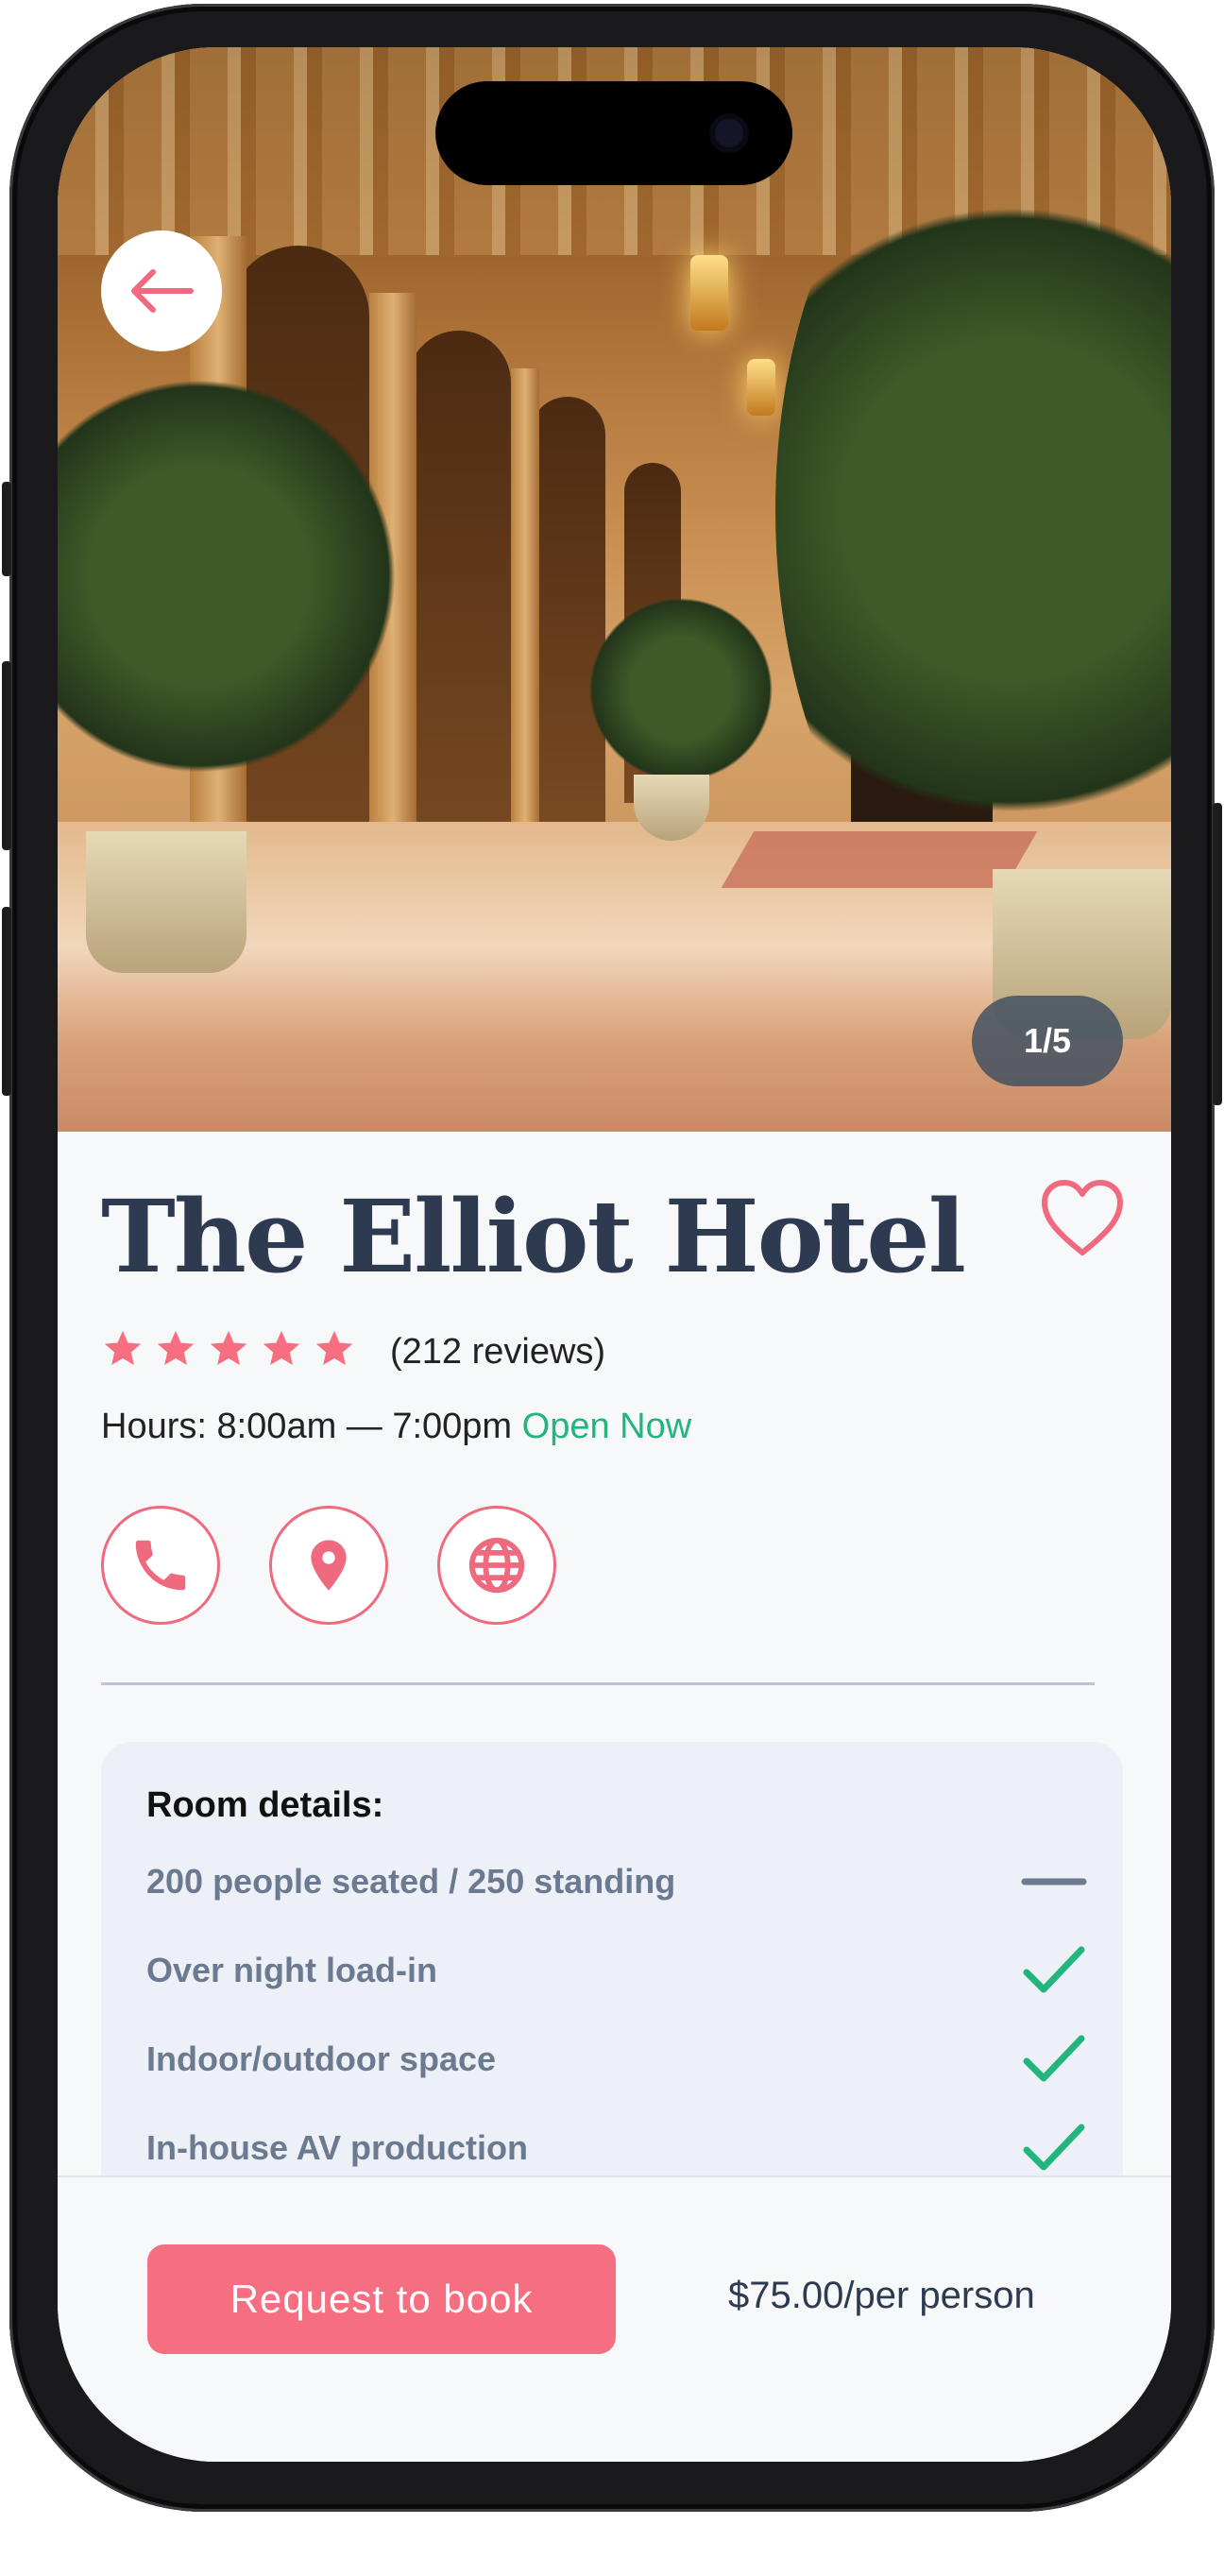  Describe the element at coordinates (411, 1882) in the screenshot. I see `room-detail-label: 200 people seated / 250 standing` at that location.